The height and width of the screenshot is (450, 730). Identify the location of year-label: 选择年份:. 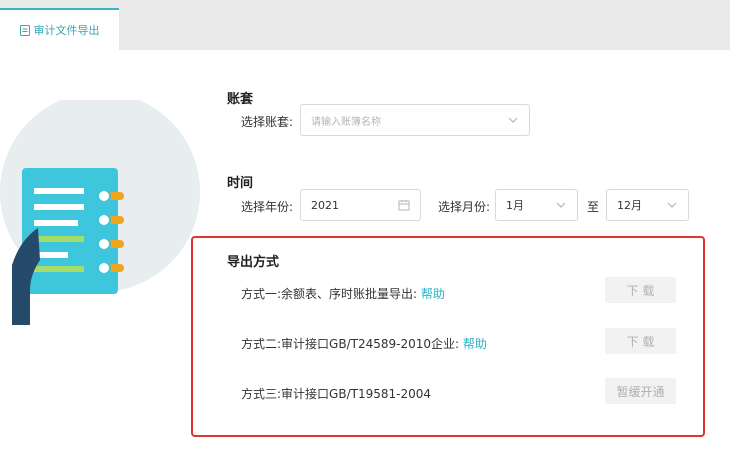
(267, 207).